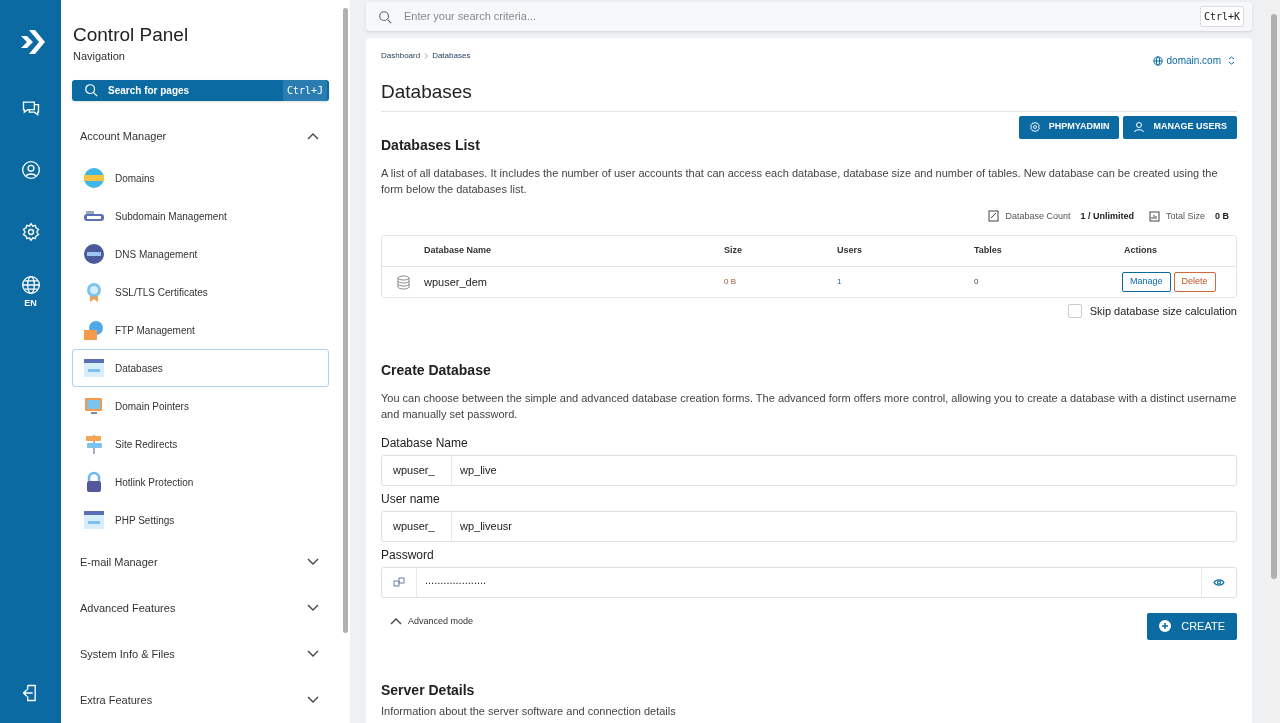 The width and height of the screenshot is (1280, 723). Describe the element at coordinates (99, 56) in the screenshot. I see `sidebar-subtitle: Navigation` at that location.